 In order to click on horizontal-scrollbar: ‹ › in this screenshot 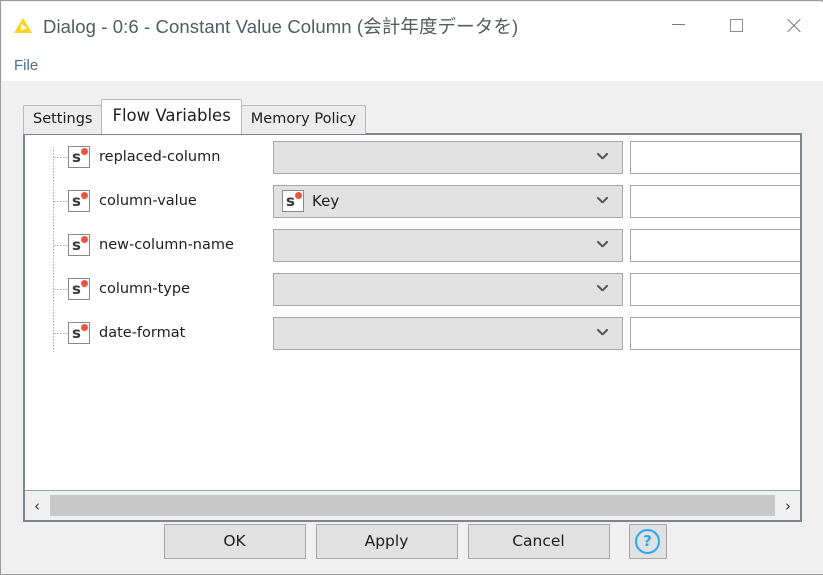, I will do `click(412, 505)`.